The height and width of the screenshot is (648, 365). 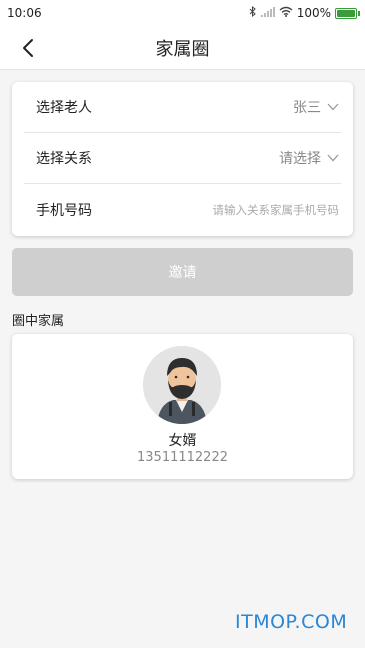 I want to click on select-elder-label: 选择老人, so click(x=64, y=108).